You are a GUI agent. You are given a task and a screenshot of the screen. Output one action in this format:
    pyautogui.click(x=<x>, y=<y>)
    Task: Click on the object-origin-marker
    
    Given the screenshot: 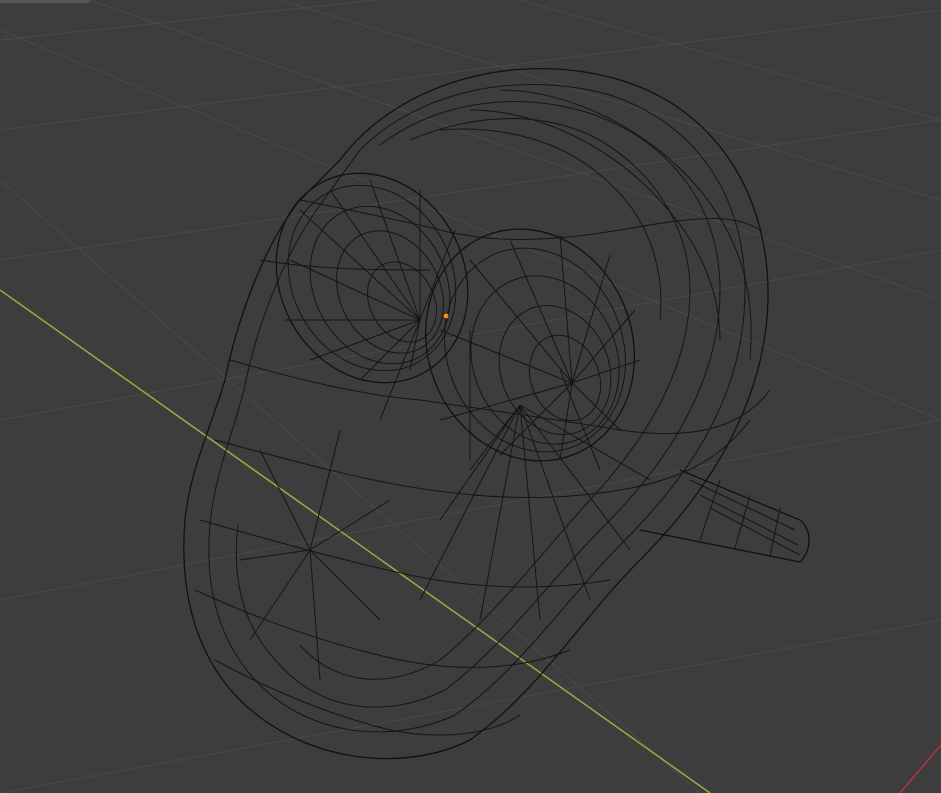 What is the action you would take?
    pyautogui.click(x=446, y=316)
    